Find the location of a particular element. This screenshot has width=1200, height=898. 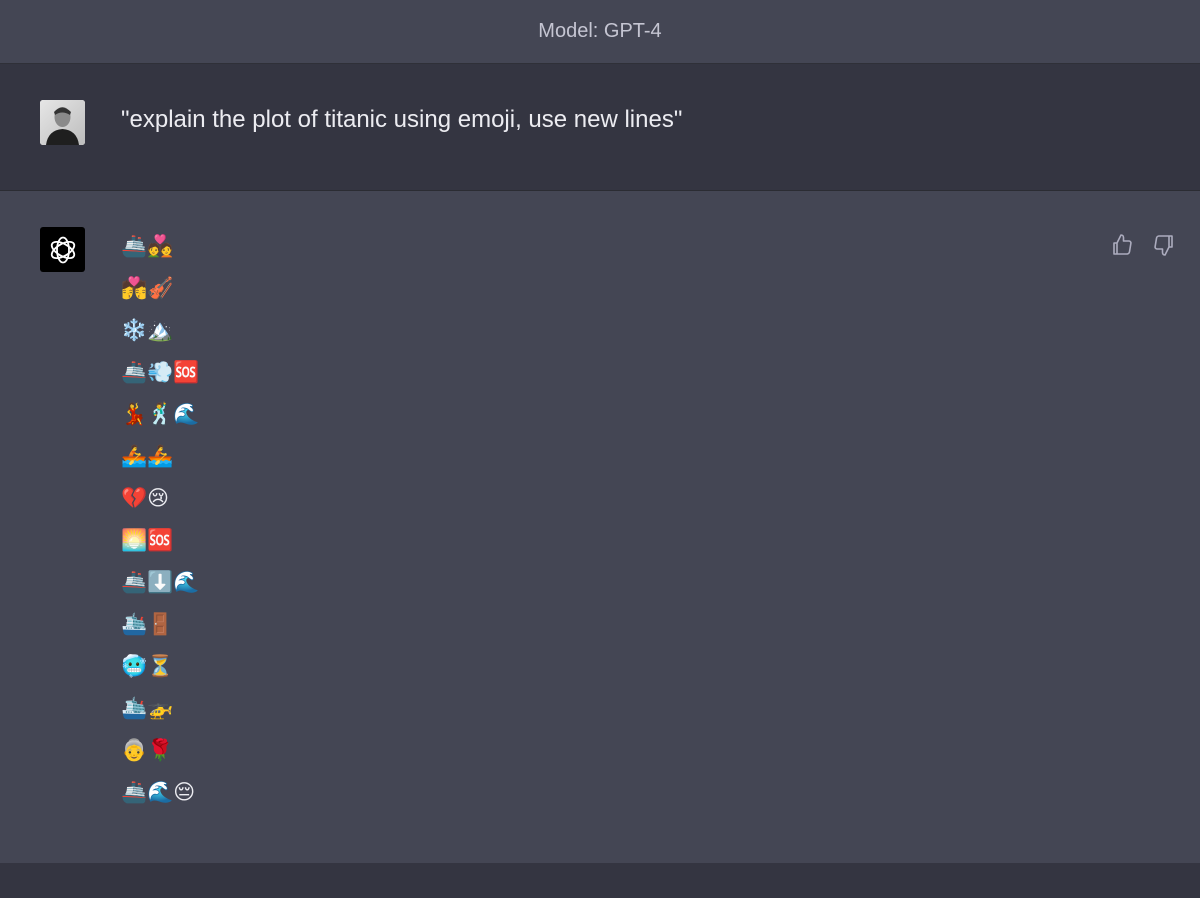

response-line: 🚢🌊😔 is located at coordinates (158, 792).